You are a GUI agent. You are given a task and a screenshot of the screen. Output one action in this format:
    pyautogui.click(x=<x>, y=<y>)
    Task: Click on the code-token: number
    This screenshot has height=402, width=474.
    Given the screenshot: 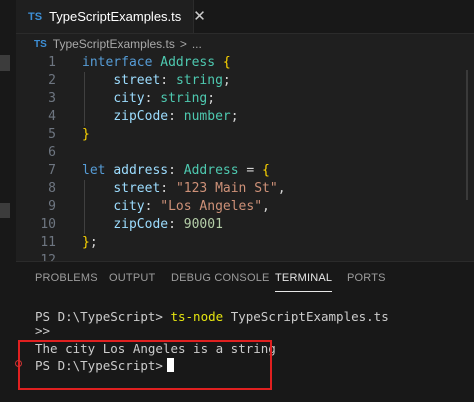 What is the action you would take?
    pyautogui.click(x=207, y=116)
    